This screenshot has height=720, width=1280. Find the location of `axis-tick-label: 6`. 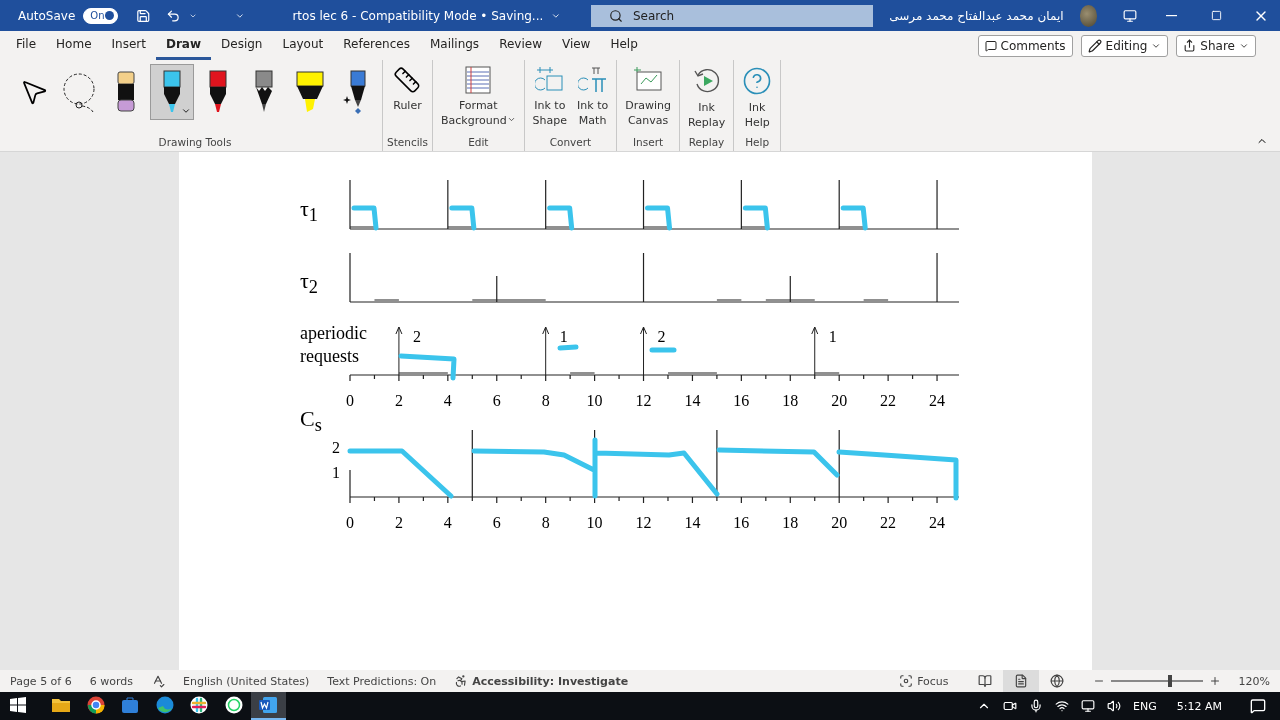

axis-tick-label: 6 is located at coordinates (496, 522).